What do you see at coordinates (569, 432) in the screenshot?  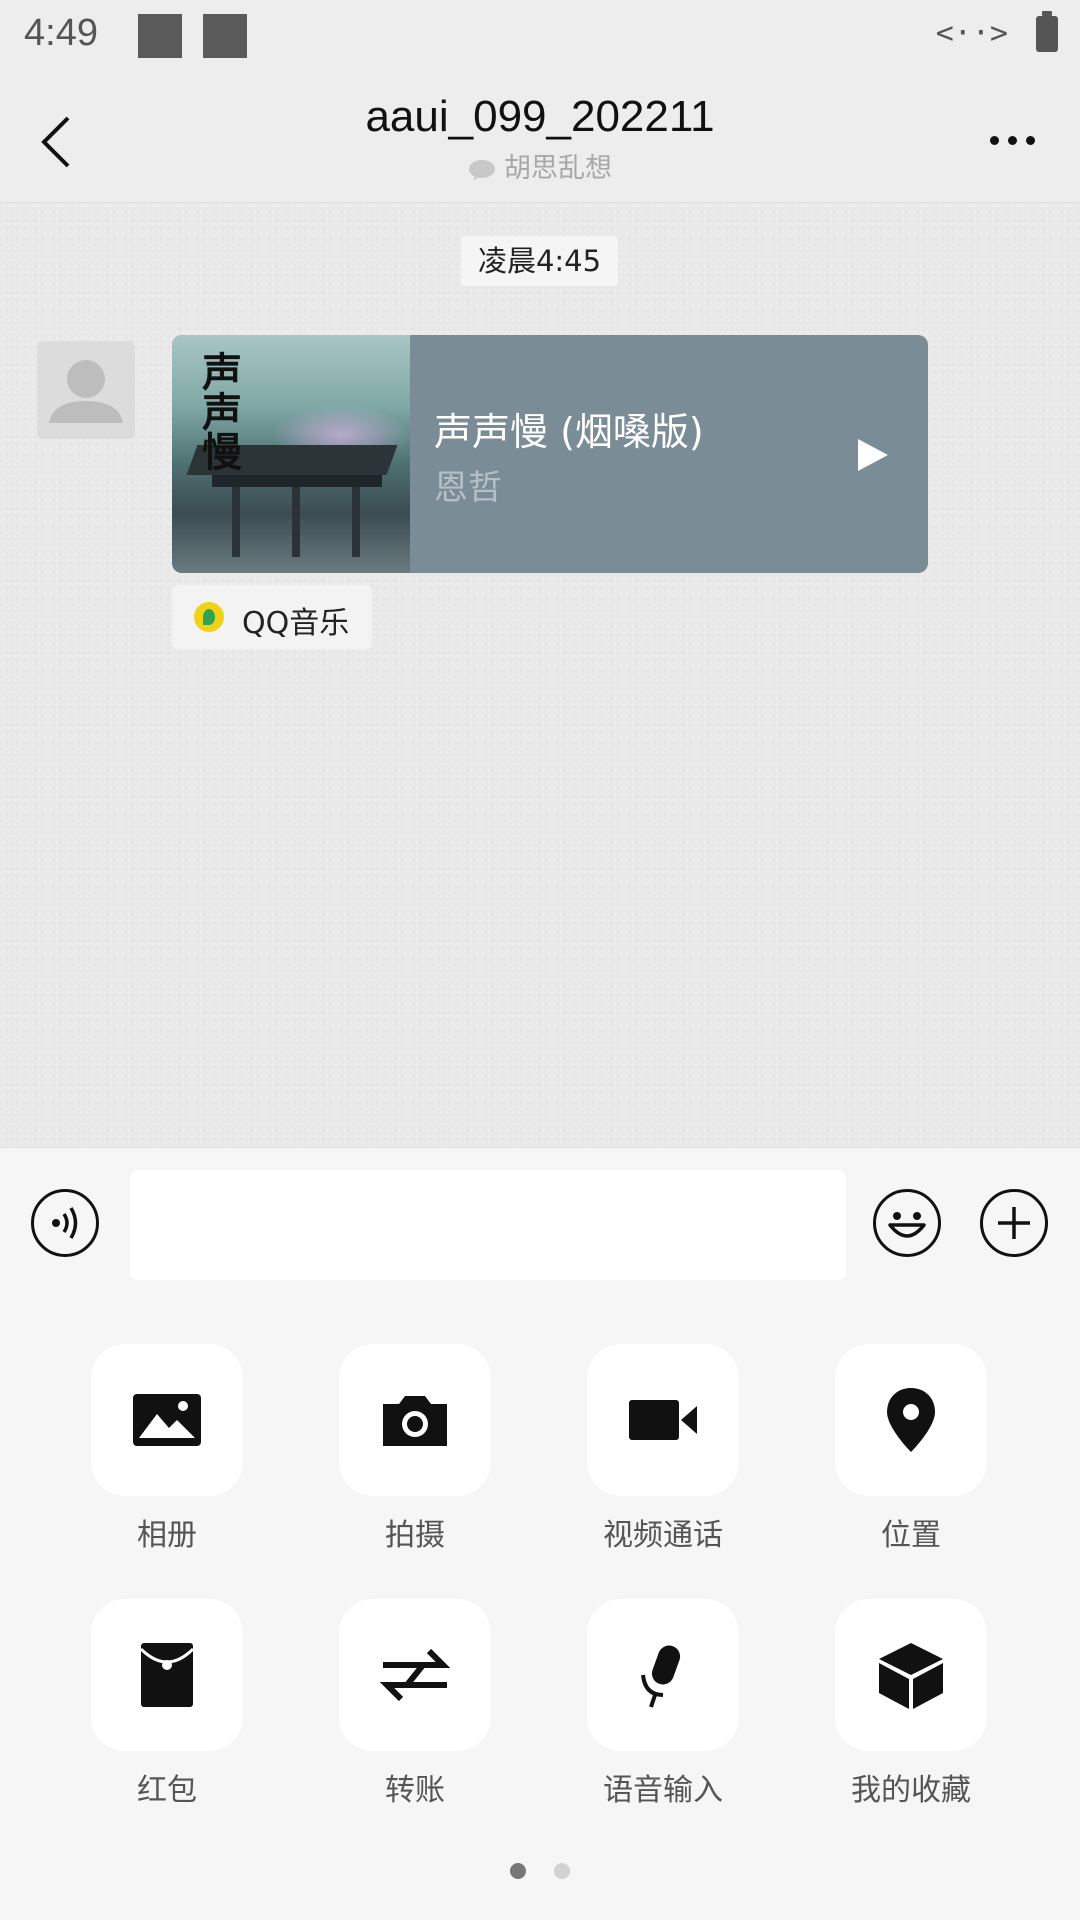 I see `song-title: 声声慢 (烟嗓版)` at bounding box center [569, 432].